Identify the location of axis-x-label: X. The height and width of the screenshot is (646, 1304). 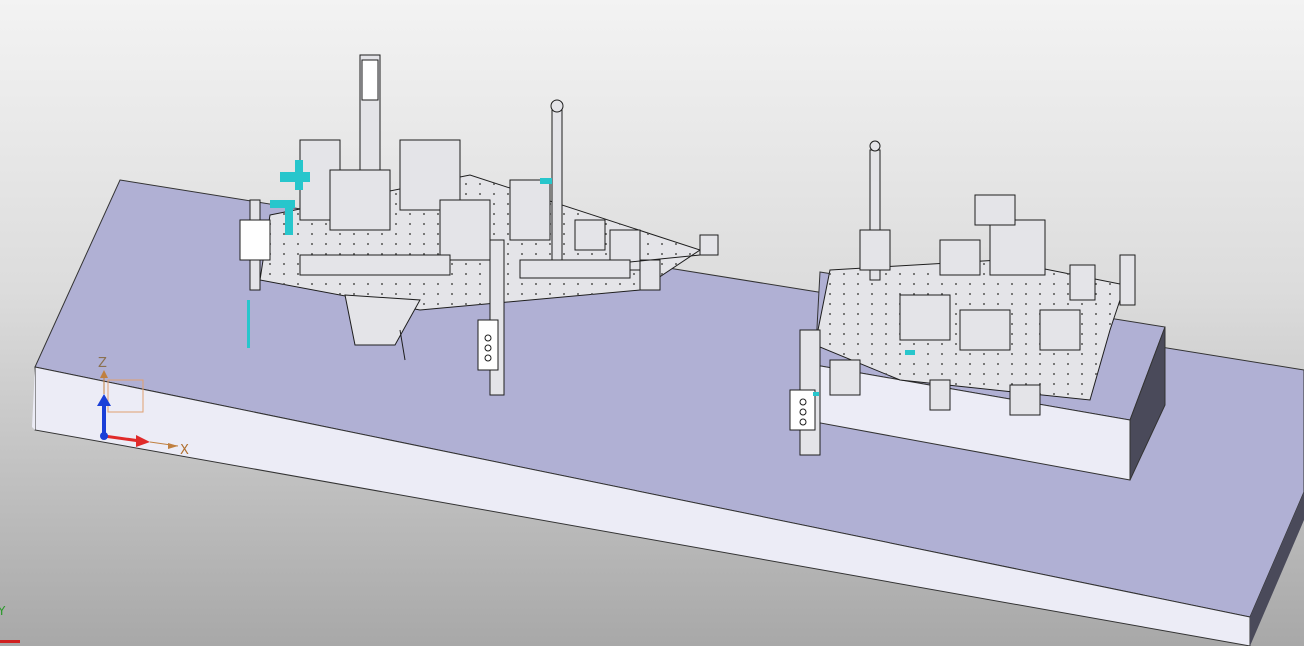
(184, 450).